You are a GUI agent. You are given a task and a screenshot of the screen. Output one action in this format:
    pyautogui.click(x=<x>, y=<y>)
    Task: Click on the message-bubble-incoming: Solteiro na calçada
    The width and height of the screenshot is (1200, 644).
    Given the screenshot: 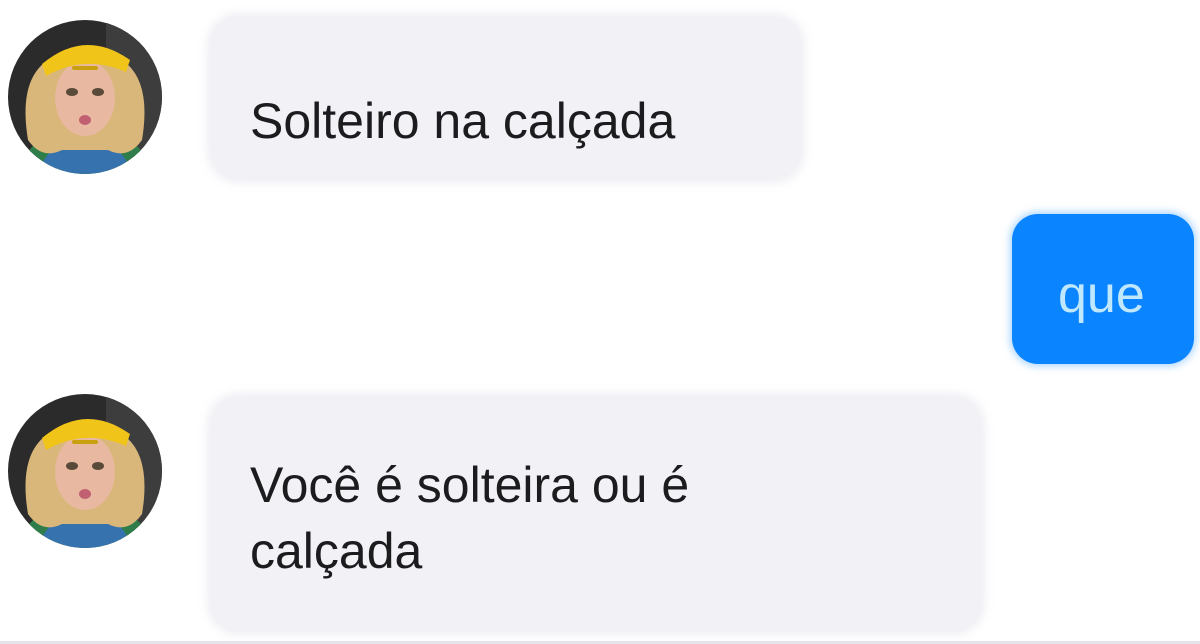 What is the action you would take?
    pyautogui.click(x=506, y=98)
    